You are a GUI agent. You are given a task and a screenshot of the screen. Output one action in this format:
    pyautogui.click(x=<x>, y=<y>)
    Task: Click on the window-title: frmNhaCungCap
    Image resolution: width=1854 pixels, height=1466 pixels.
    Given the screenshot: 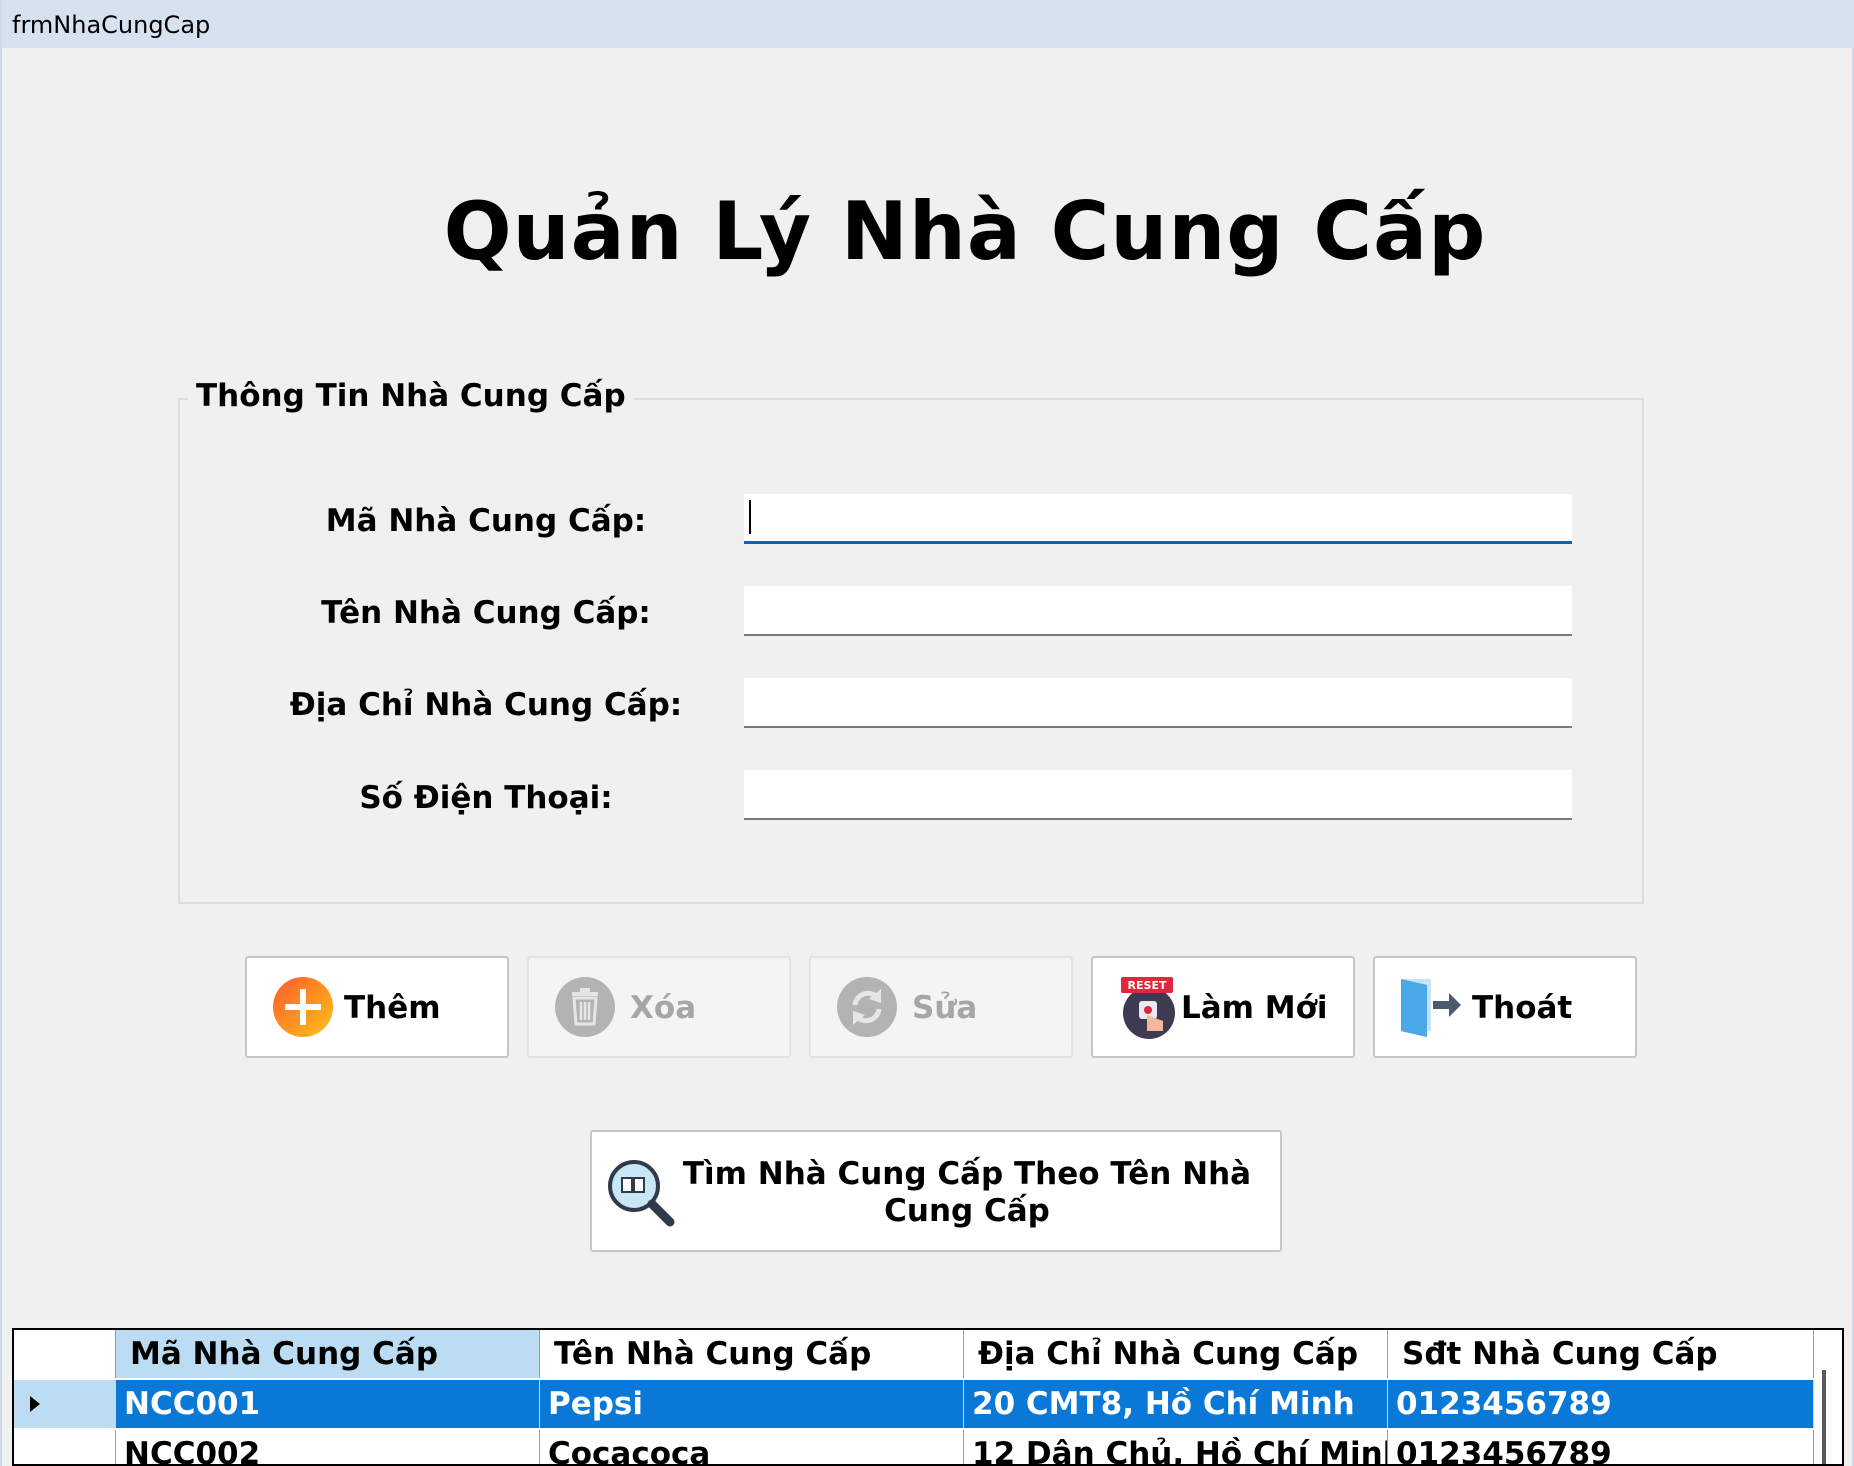 What is the action you would take?
    pyautogui.click(x=111, y=25)
    